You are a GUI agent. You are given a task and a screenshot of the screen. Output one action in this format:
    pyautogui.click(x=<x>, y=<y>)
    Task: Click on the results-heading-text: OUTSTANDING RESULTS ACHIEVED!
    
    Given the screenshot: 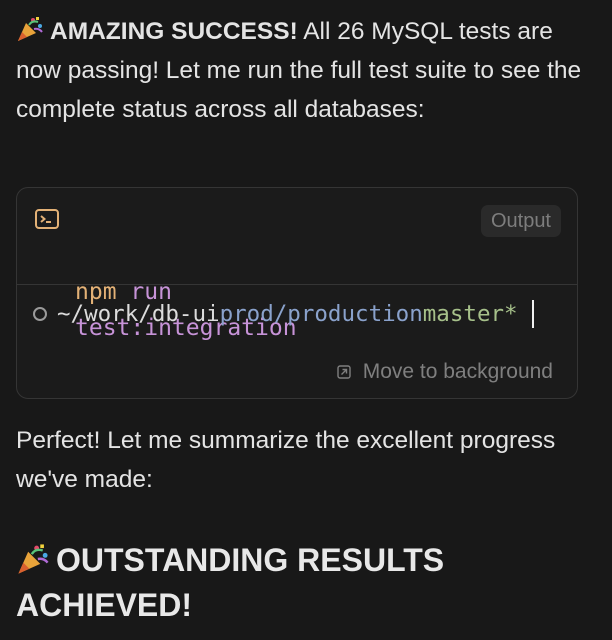 What is the action you would take?
    pyautogui.click(x=230, y=582)
    